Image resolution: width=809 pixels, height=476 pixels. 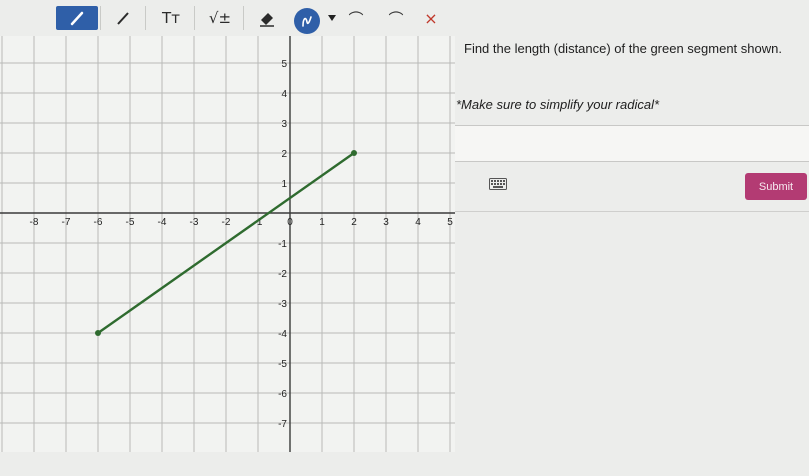 I want to click on y-tick-label: -3, so click(x=282, y=304).